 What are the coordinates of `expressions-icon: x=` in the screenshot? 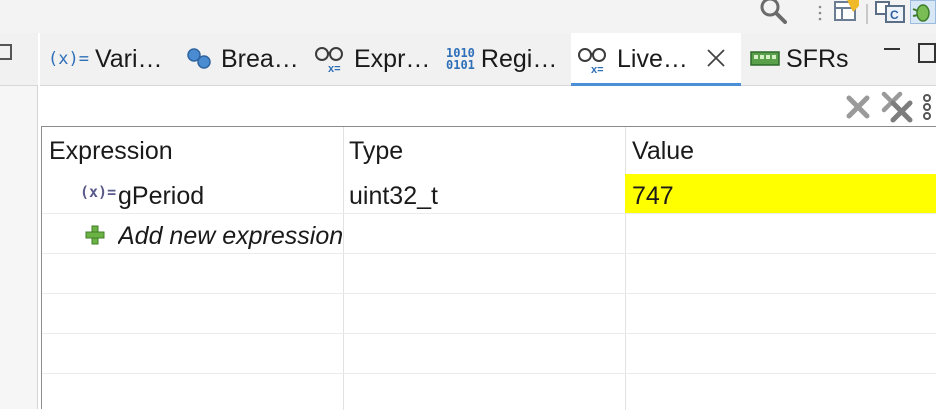 It's located at (331, 59).